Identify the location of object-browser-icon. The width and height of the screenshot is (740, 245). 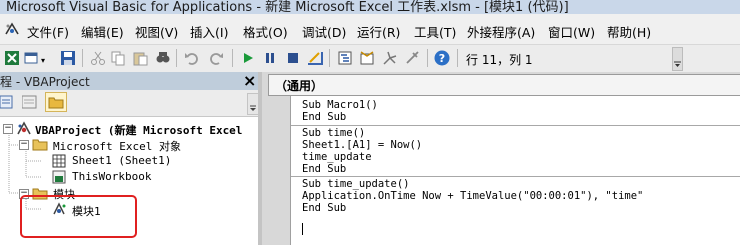
(390, 58).